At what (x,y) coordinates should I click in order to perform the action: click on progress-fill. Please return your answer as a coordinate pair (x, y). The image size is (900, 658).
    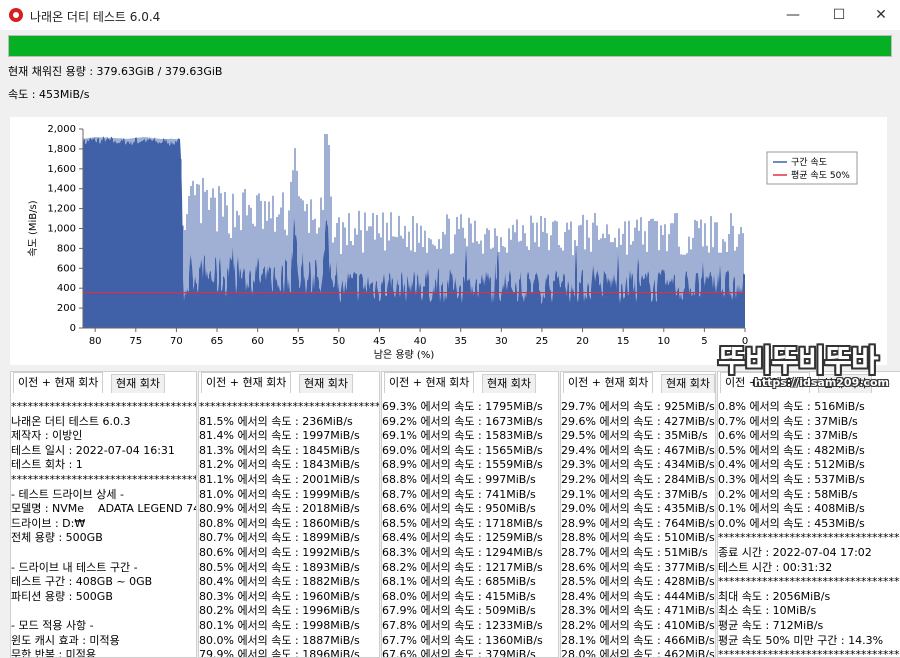
    Looking at the image, I should click on (450, 46).